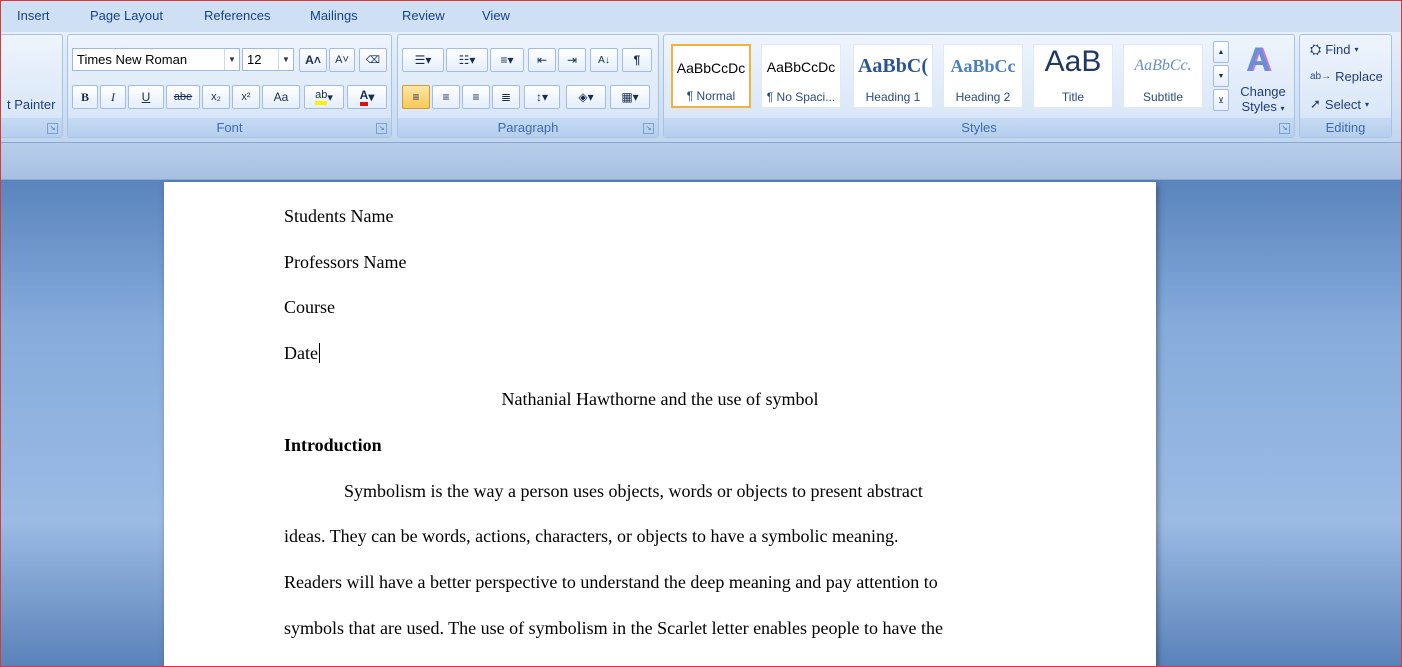 This screenshot has height=667, width=1402. I want to click on subscript-button: x₂, so click(216, 97).